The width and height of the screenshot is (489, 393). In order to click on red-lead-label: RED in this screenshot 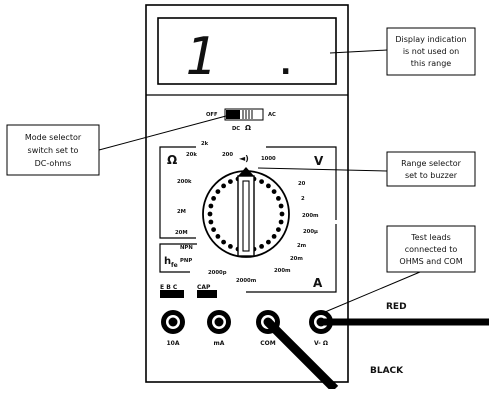, I will do `click(396, 307)`.